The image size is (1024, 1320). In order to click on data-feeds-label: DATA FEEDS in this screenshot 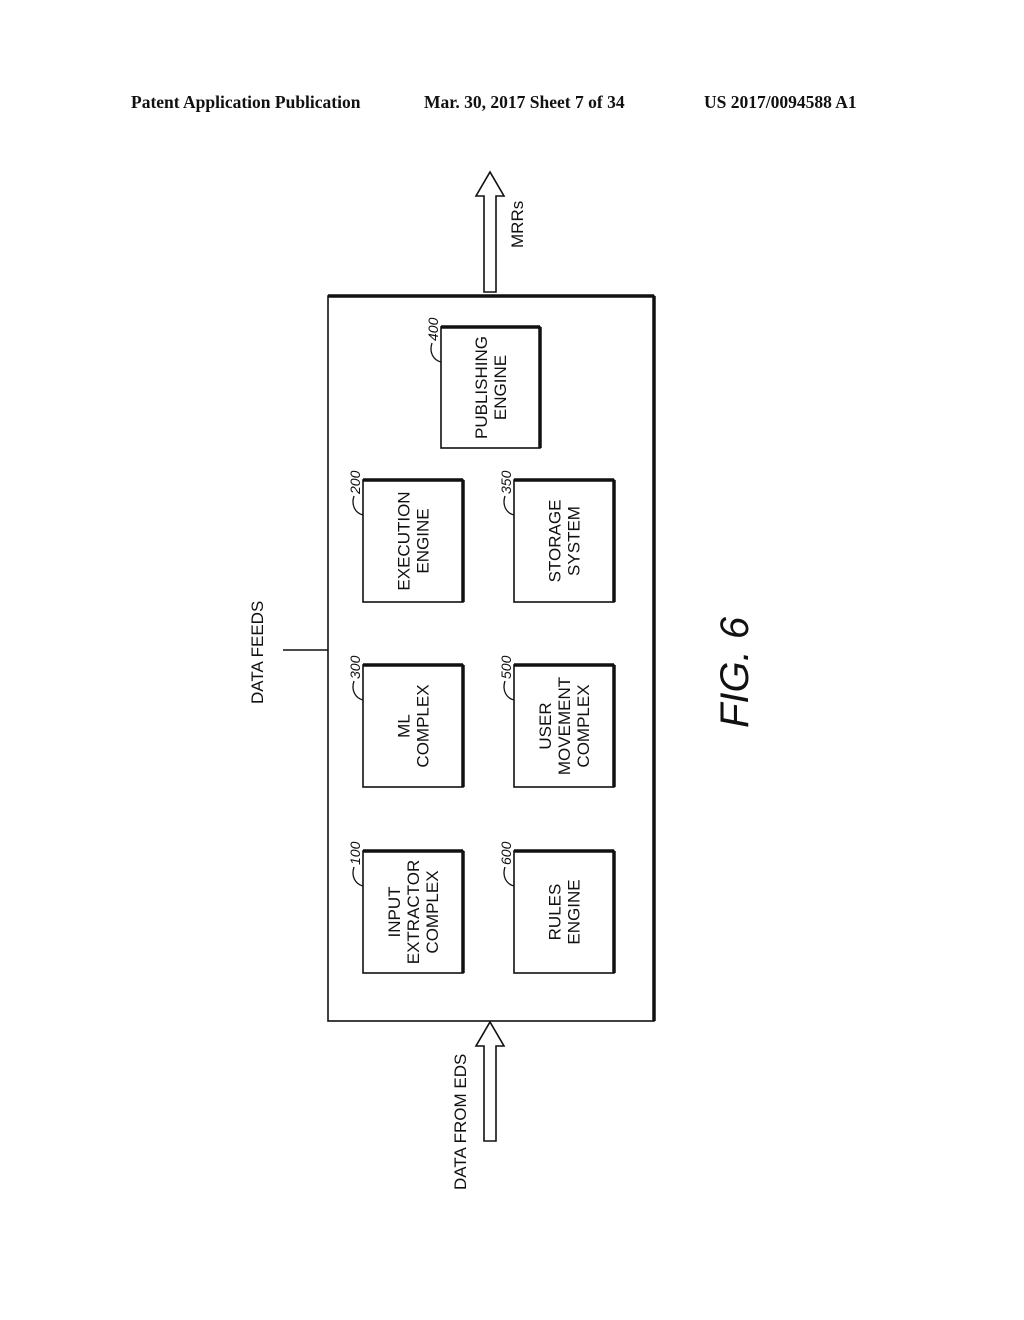, I will do `click(257, 652)`.